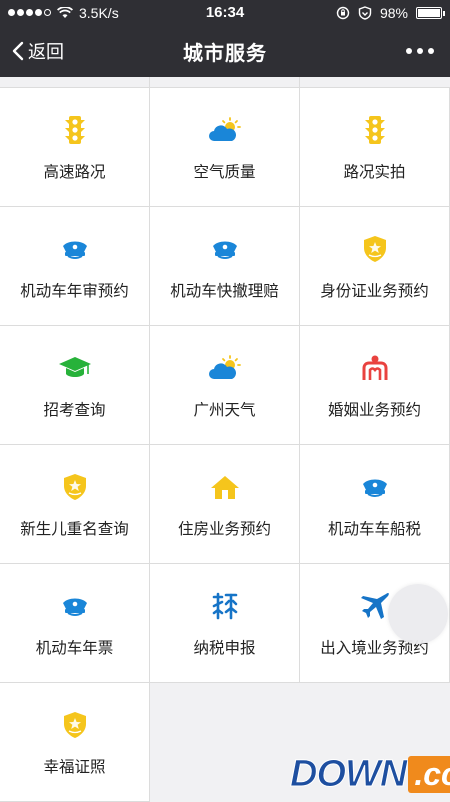 The height and width of the screenshot is (802, 450). What do you see at coordinates (430, 12) in the screenshot?
I see `battery-icon` at bounding box center [430, 12].